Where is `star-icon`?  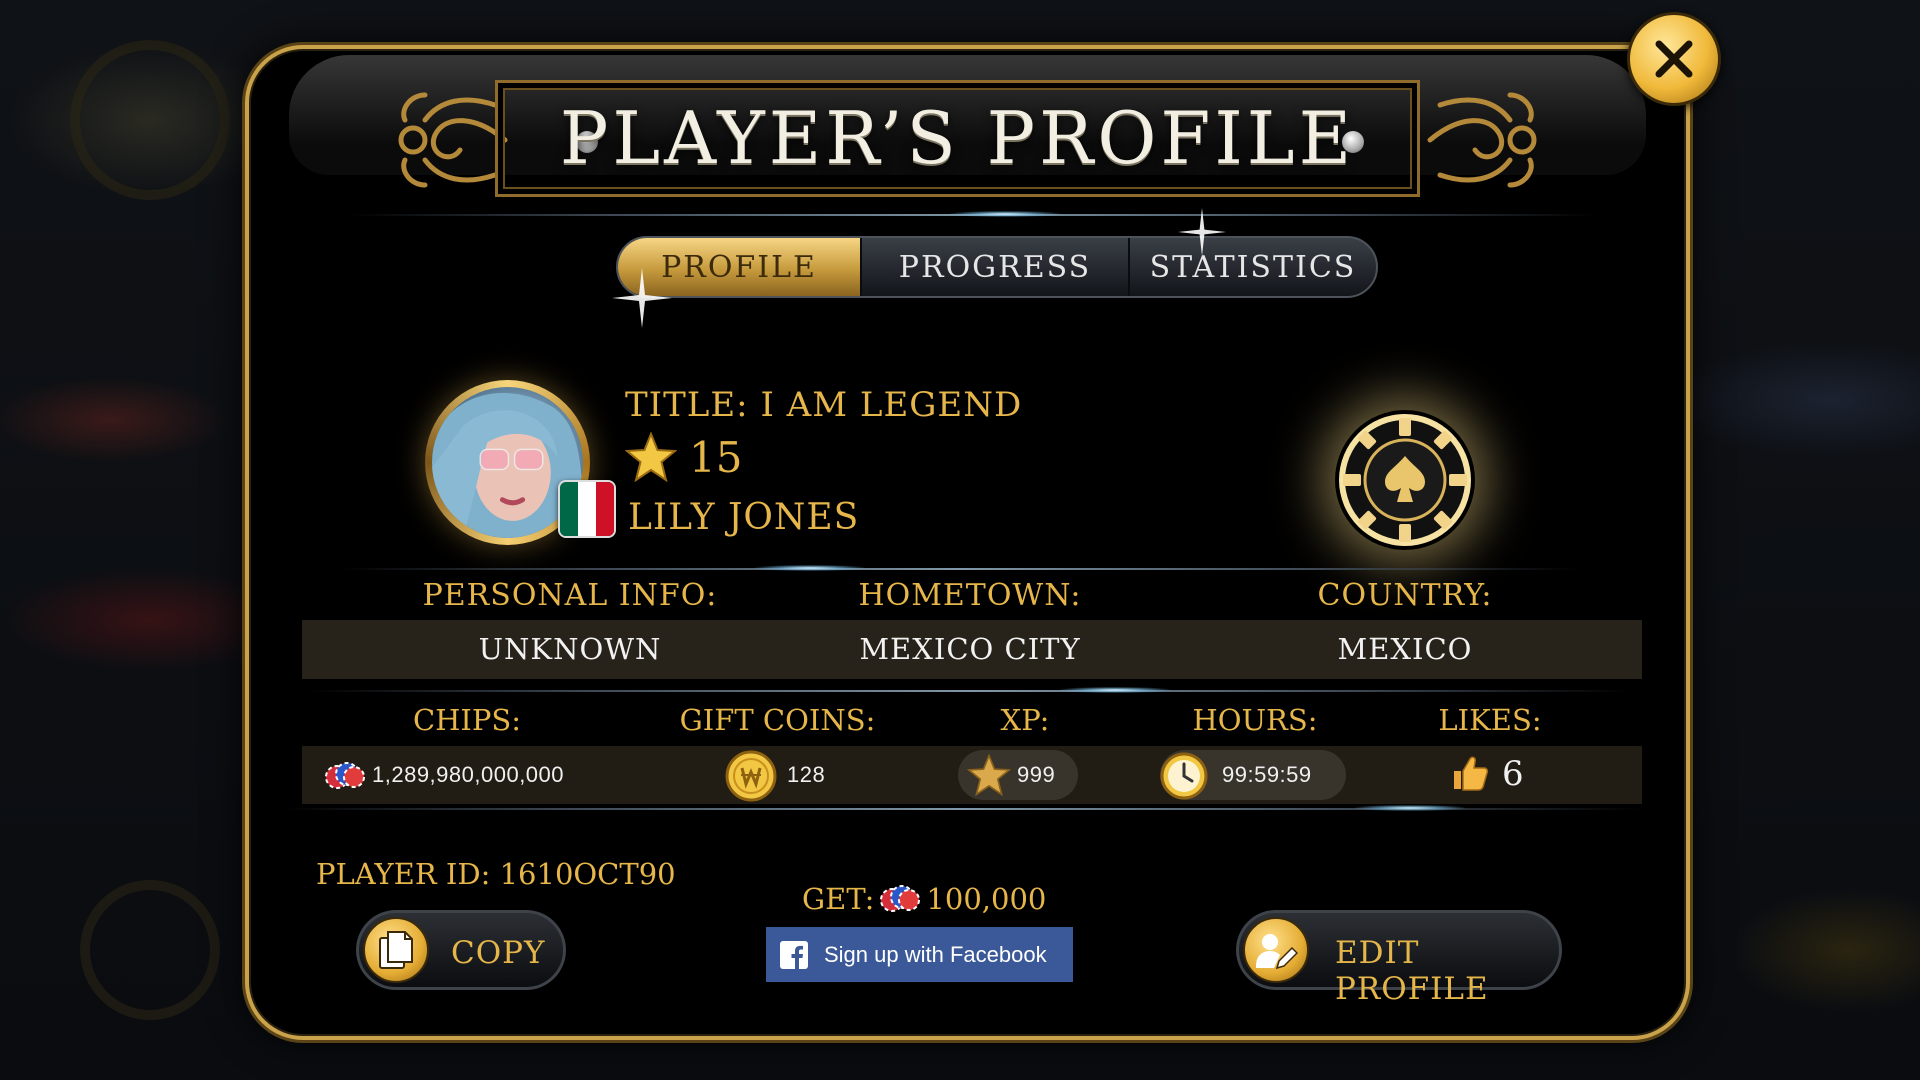 star-icon is located at coordinates (651, 457).